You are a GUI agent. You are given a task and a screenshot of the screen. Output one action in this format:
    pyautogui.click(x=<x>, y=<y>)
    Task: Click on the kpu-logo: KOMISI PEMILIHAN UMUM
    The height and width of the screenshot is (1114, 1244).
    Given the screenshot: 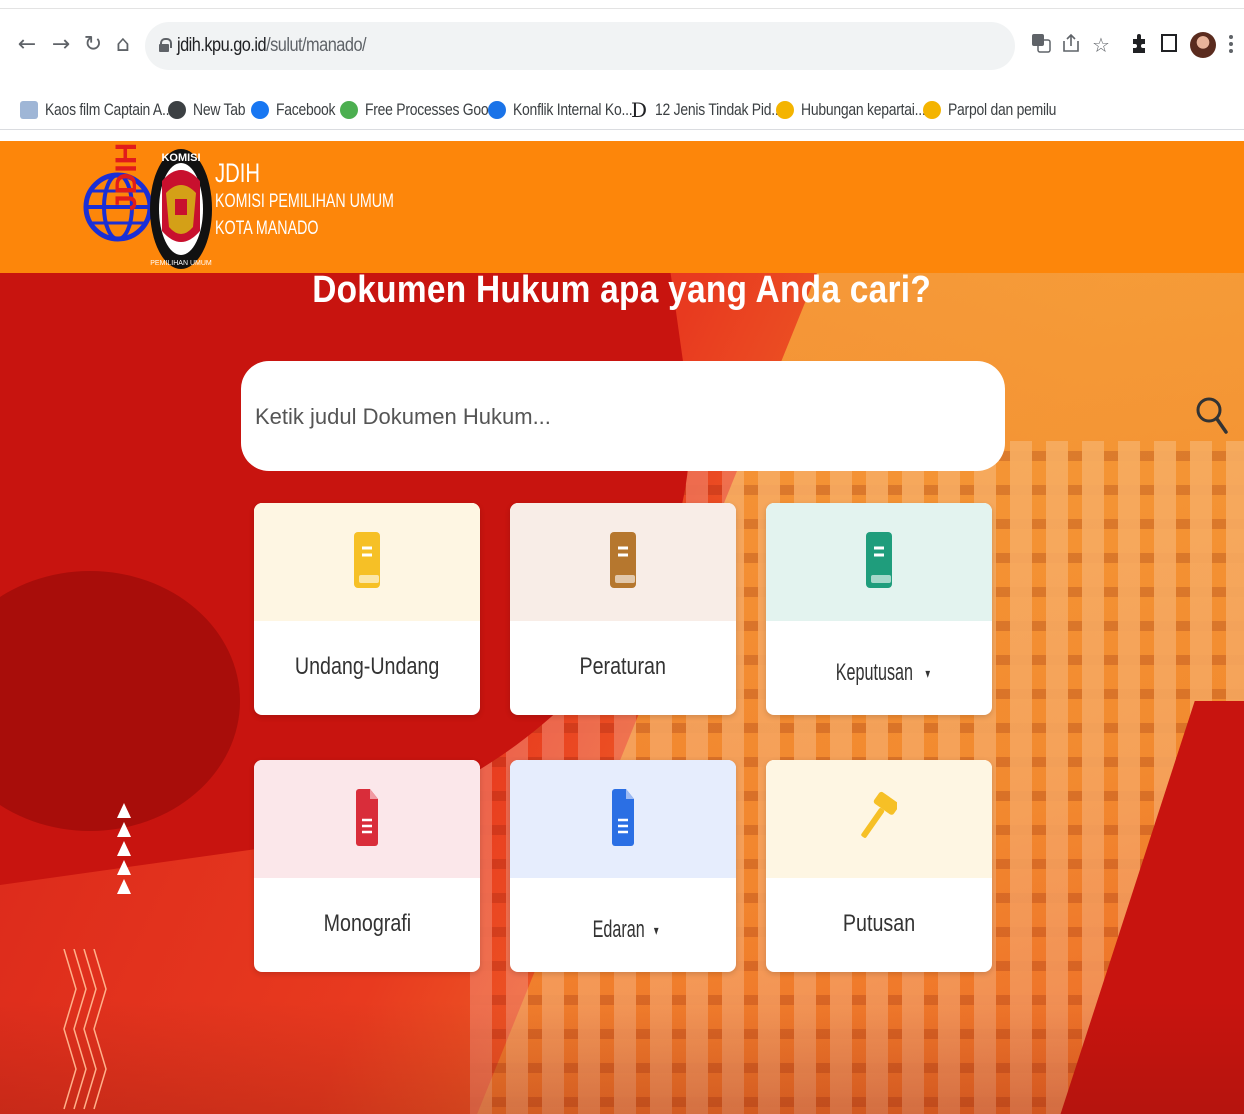 What is the action you would take?
    pyautogui.click(x=181, y=207)
    